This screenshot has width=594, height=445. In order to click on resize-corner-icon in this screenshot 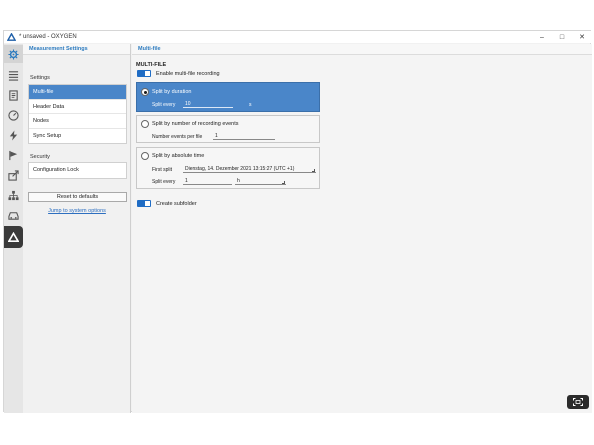, I will do `click(313, 170)`.